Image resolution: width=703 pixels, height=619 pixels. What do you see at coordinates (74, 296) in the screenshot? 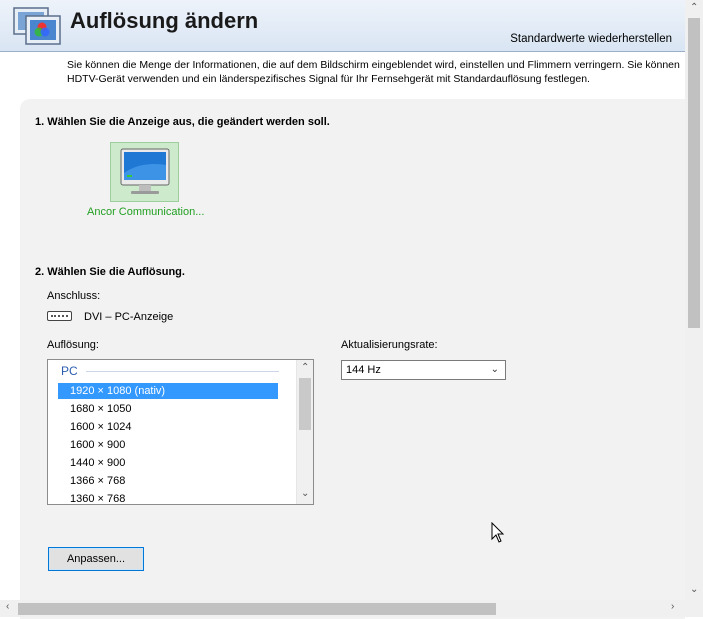
I see `connector-label: Anschluss:` at bounding box center [74, 296].